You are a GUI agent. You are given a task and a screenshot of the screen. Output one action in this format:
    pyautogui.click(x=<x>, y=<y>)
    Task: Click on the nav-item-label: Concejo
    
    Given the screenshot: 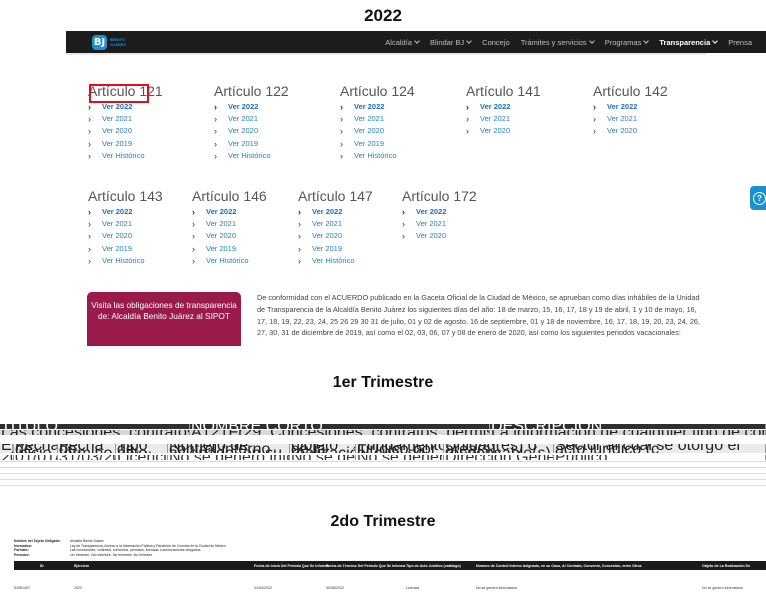 What is the action you would take?
    pyautogui.click(x=496, y=42)
    